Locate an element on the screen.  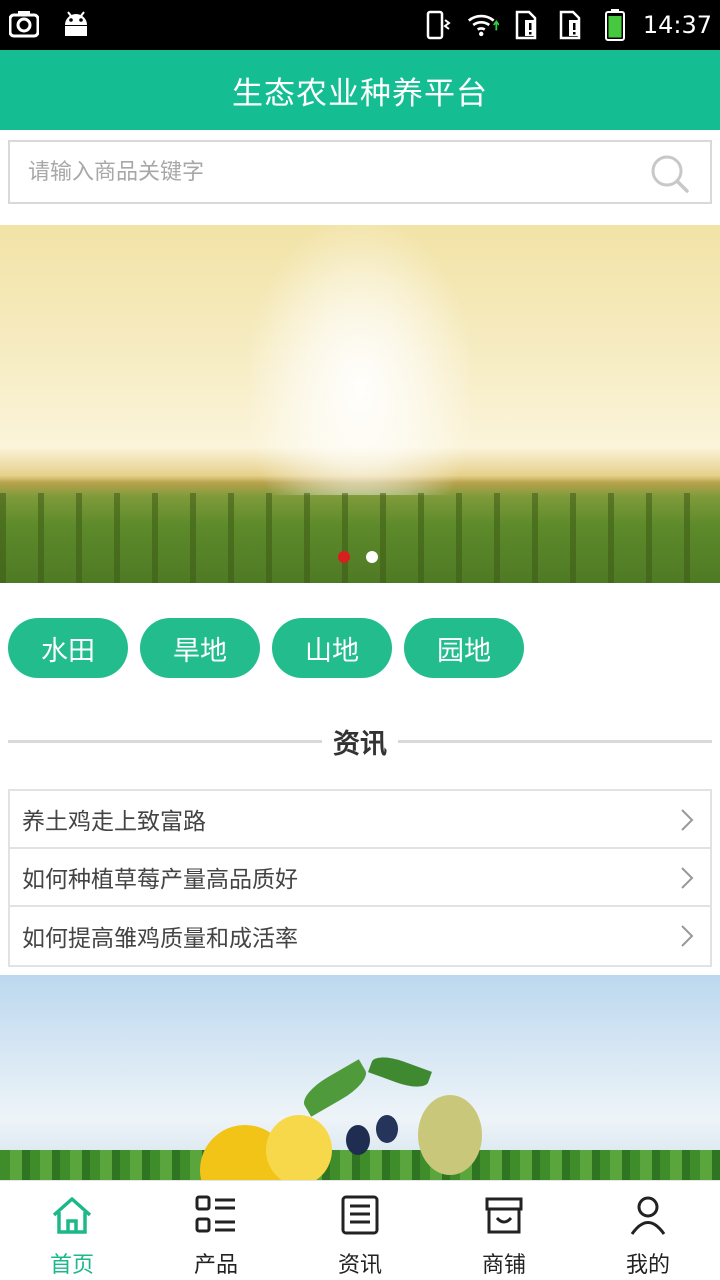
app-header: 生态农业种养平台 is located at coordinates (360, 90).